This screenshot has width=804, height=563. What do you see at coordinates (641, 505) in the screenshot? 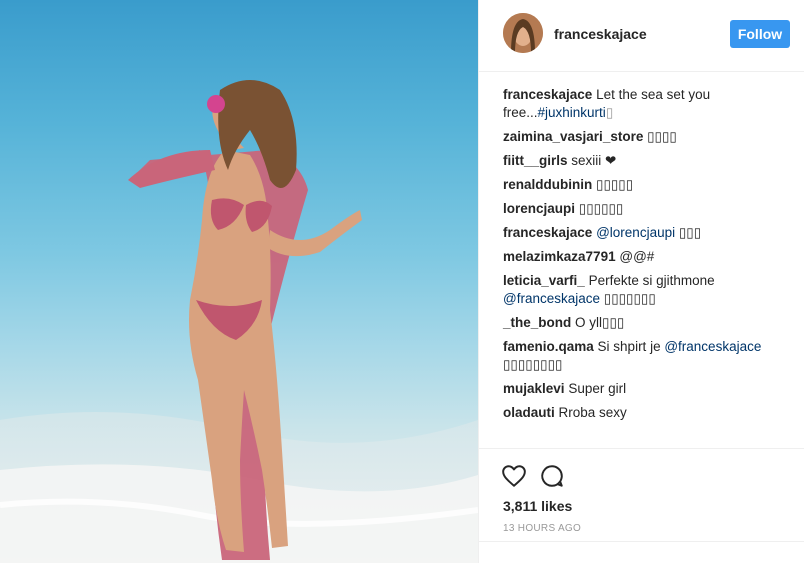
I see `post-actions: 3,811 likes 13 HOURS AGO` at bounding box center [641, 505].